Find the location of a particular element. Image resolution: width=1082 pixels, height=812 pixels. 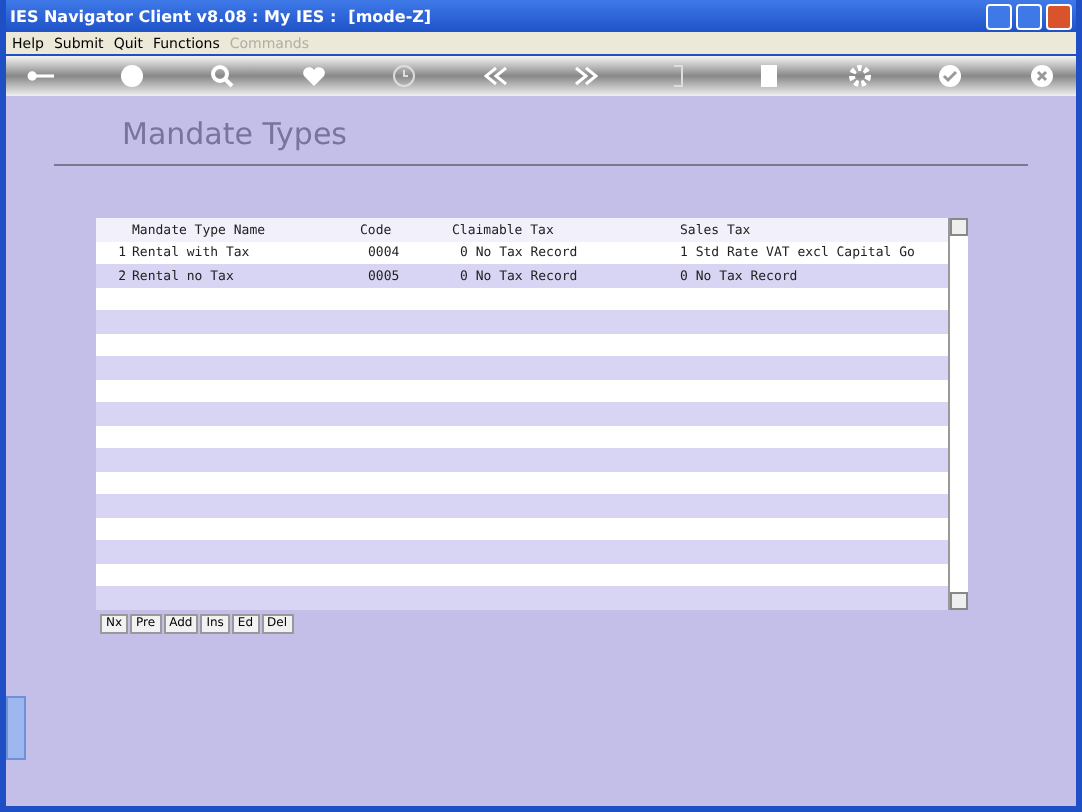

close-button is located at coordinates (1059, 16).